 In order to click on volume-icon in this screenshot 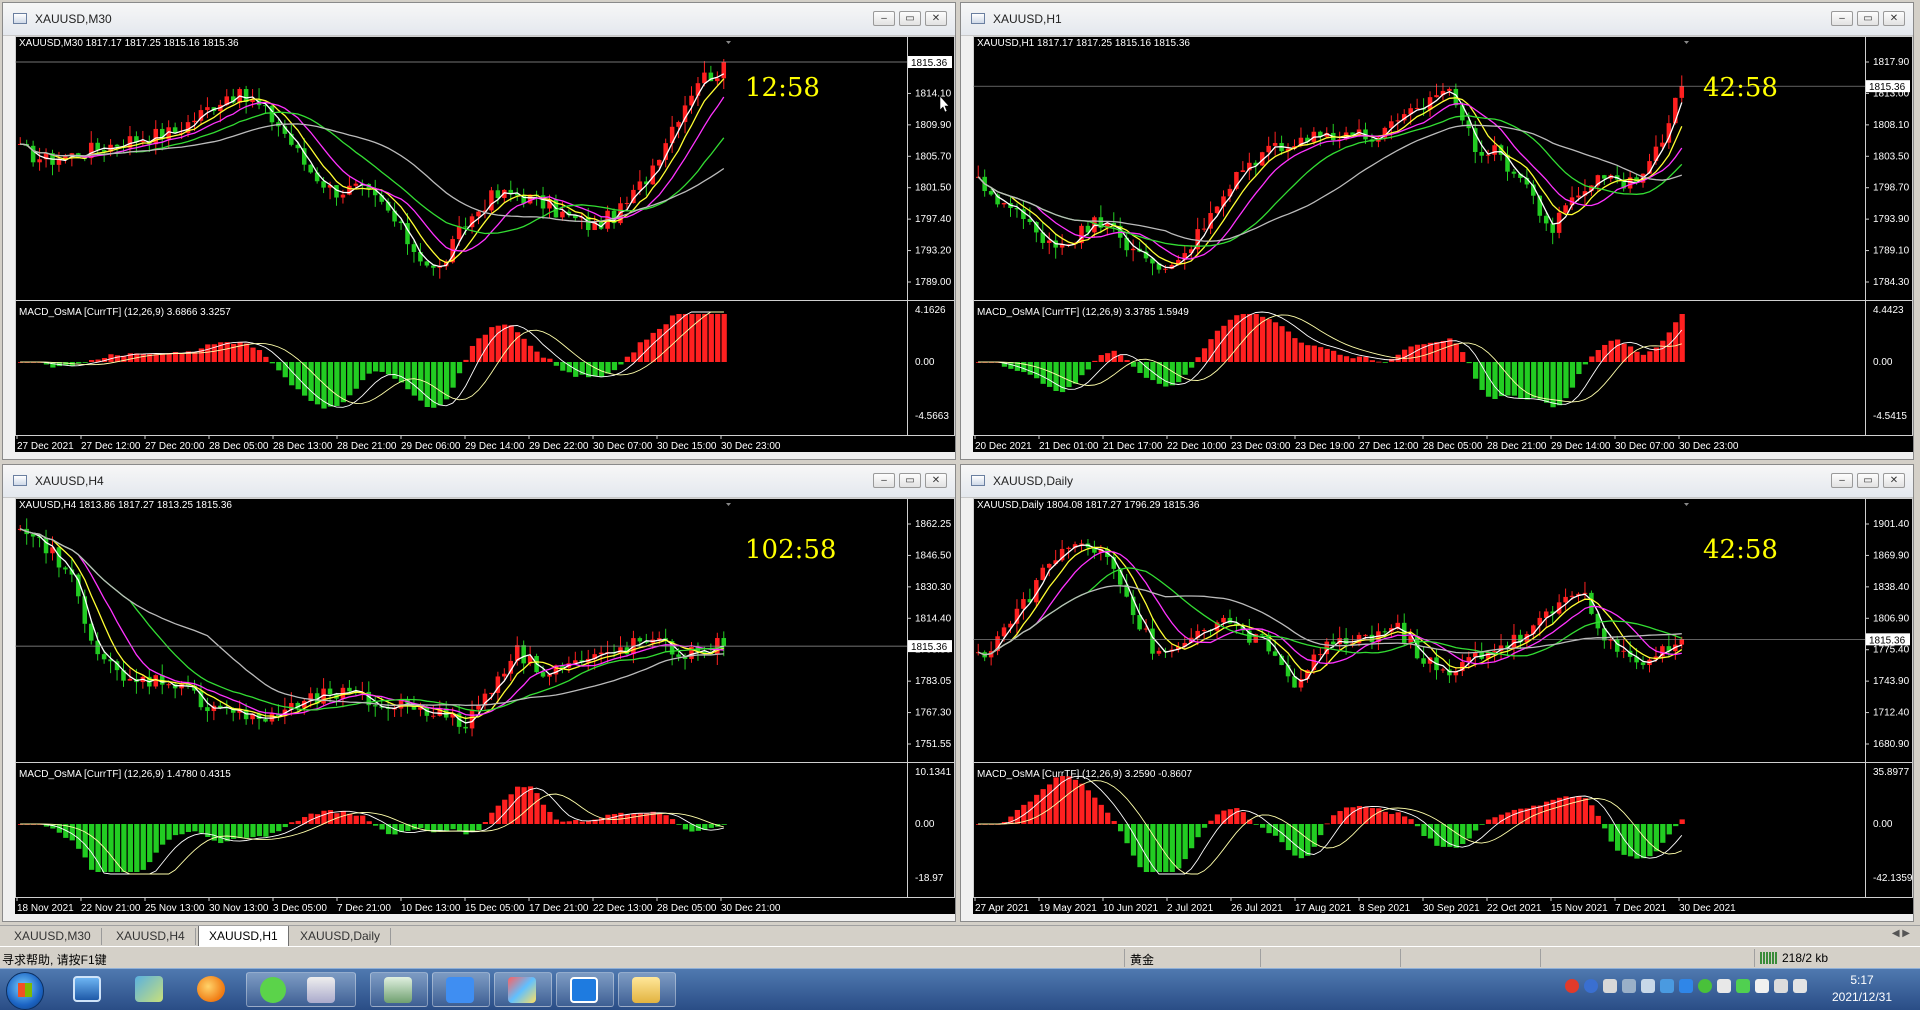, I will do `click(1781, 986)`.